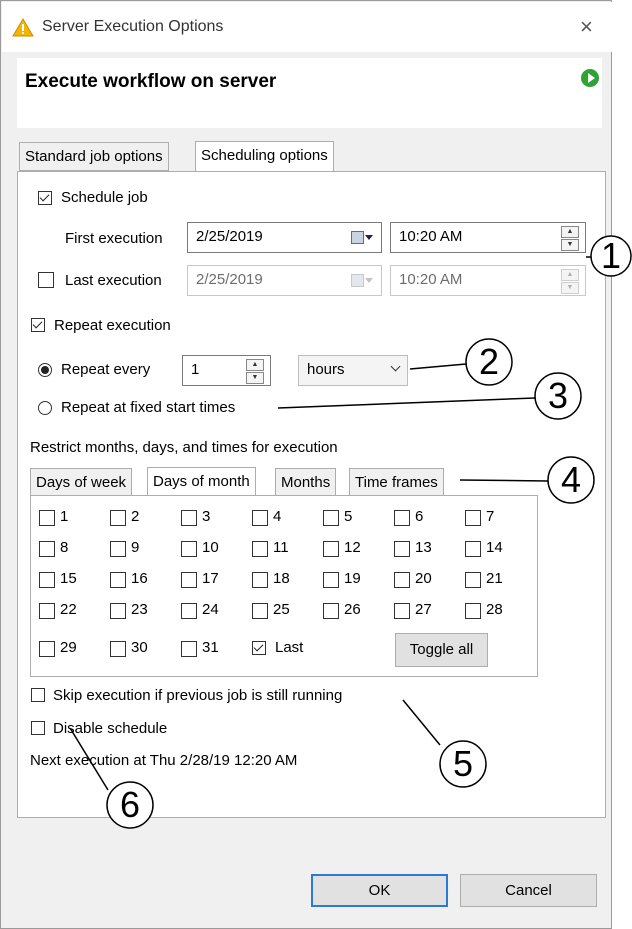 The width and height of the screenshot is (632, 929). What do you see at coordinates (463, 763) in the screenshot?
I see `callout-5: 5` at bounding box center [463, 763].